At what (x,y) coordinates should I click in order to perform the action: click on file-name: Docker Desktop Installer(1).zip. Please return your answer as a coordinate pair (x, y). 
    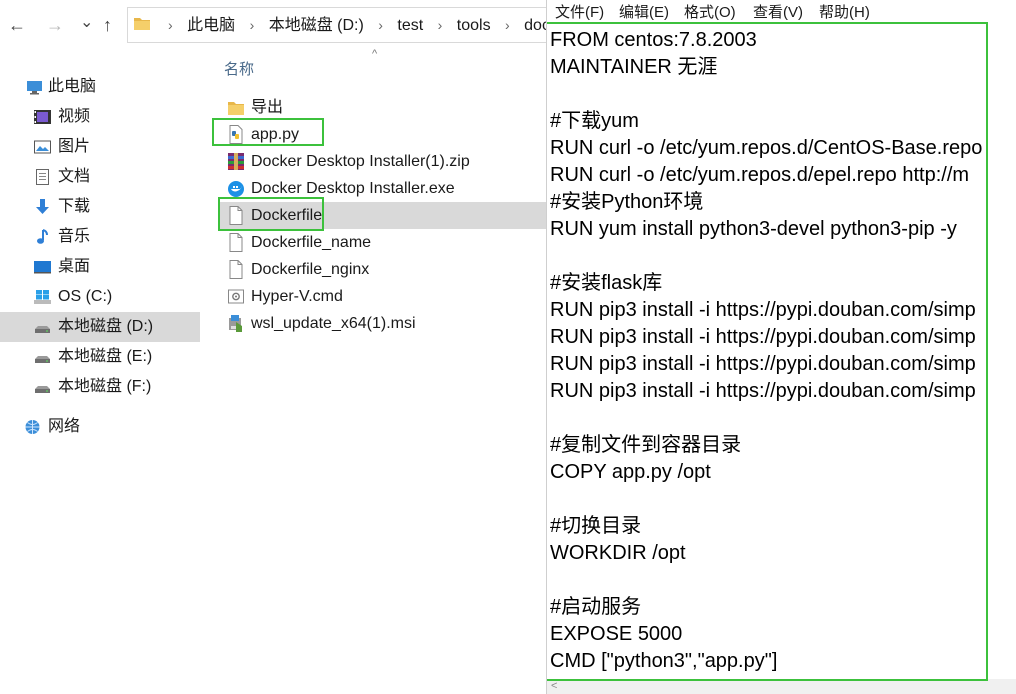
    Looking at the image, I should click on (360, 161).